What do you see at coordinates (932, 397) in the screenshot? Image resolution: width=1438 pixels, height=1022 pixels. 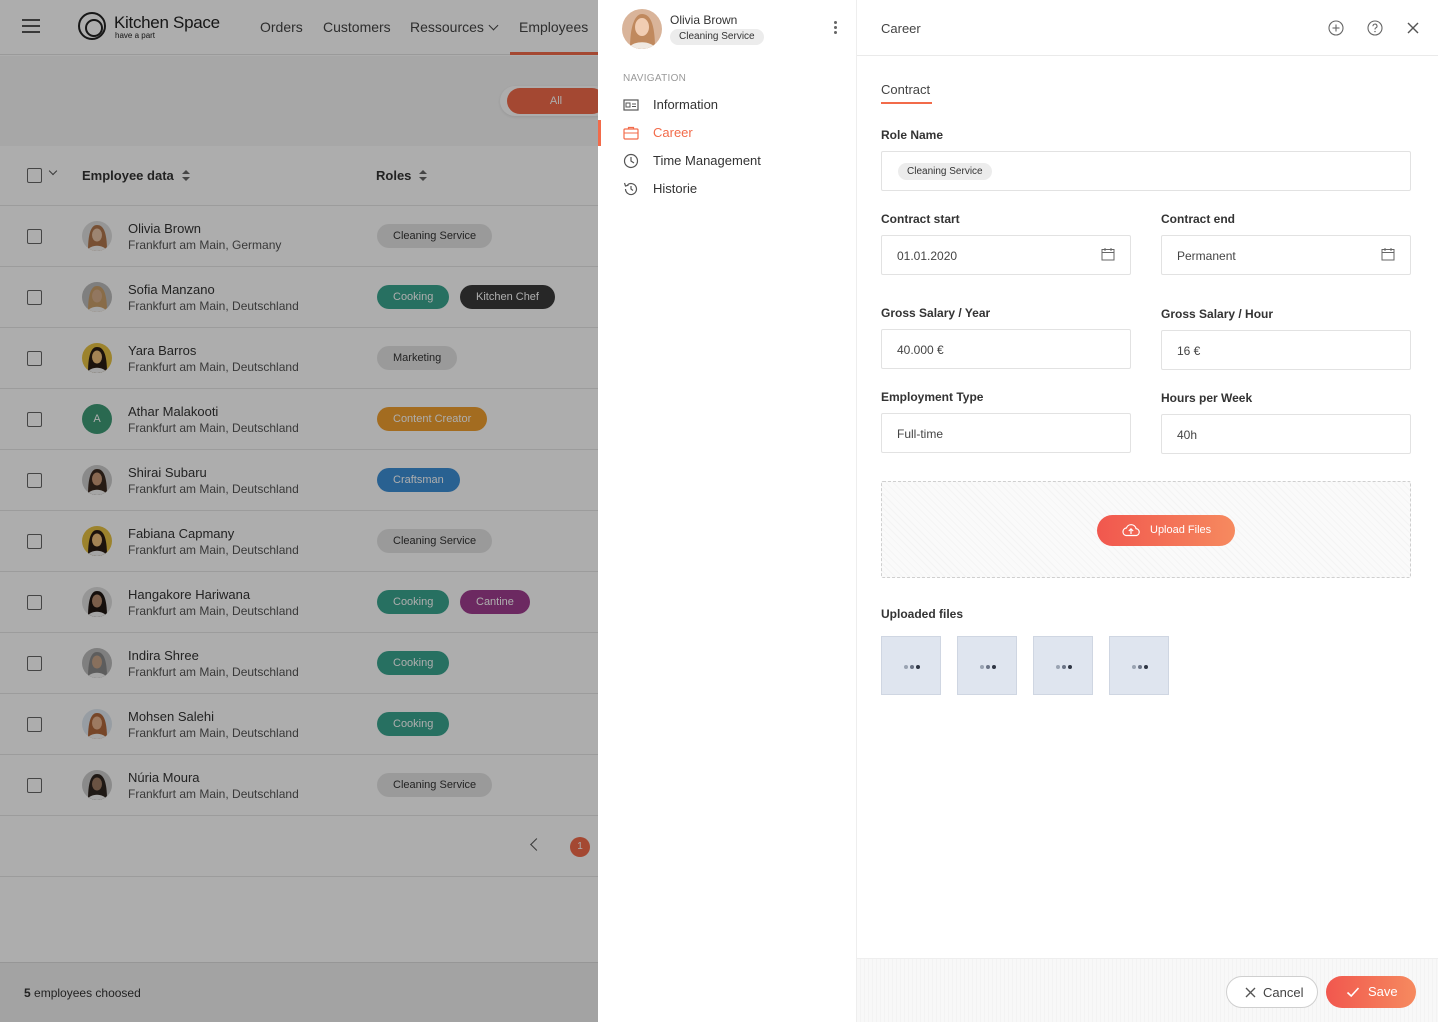 I see `employment-type-label: Employment Type` at bounding box center [932, 397].